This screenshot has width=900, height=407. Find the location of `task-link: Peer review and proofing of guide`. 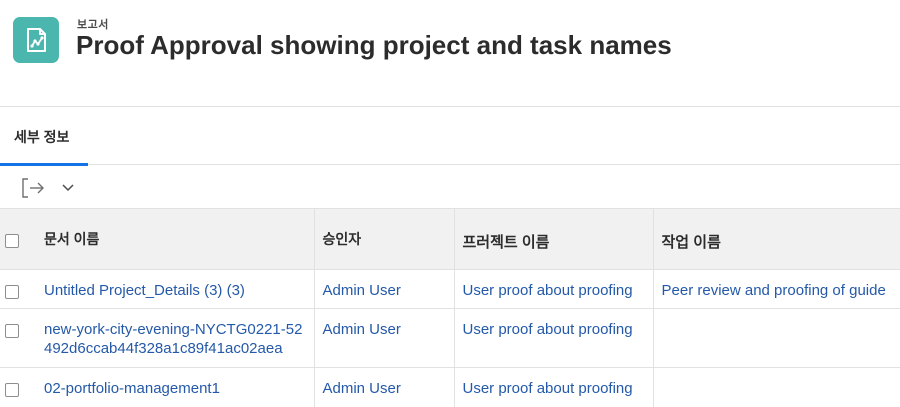

task-link: Peer review and proofing of guide is located at coordinates (774, 290).